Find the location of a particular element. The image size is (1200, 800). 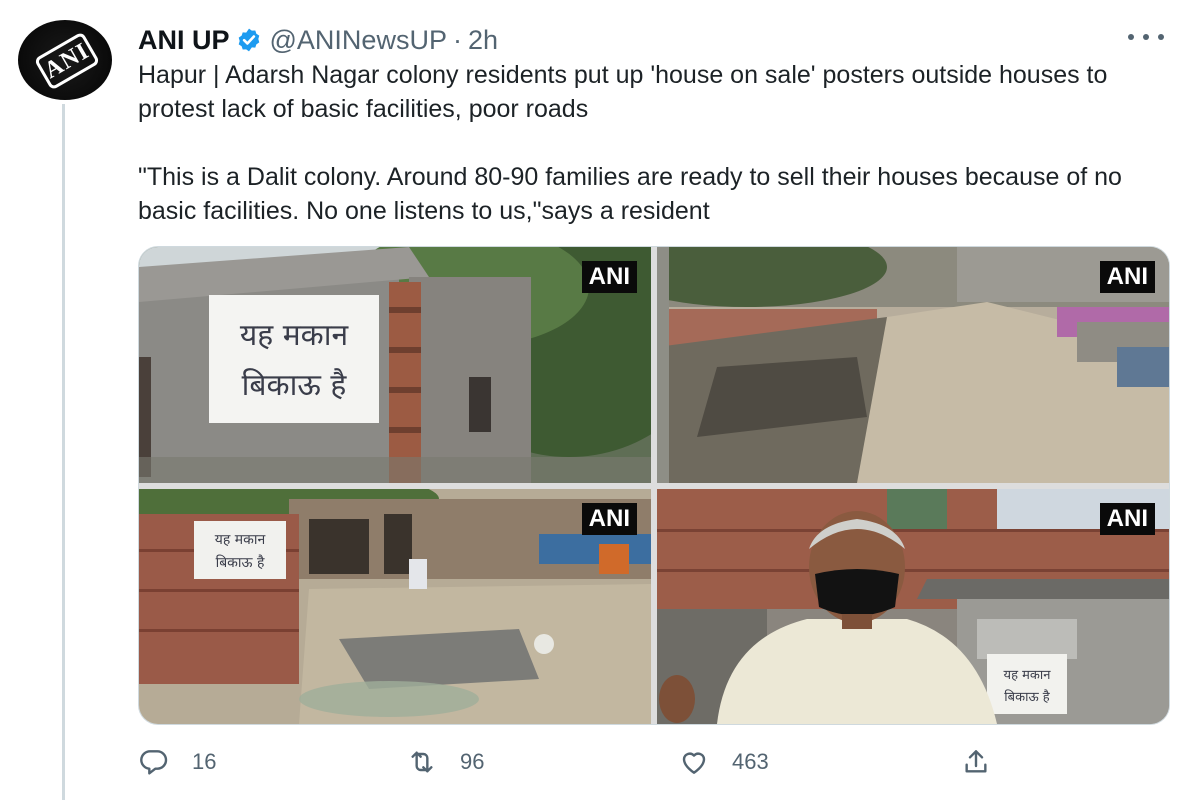

photo-house-sign-image: यह मकान बिकाऊ है is located at coordinates (395, 365).